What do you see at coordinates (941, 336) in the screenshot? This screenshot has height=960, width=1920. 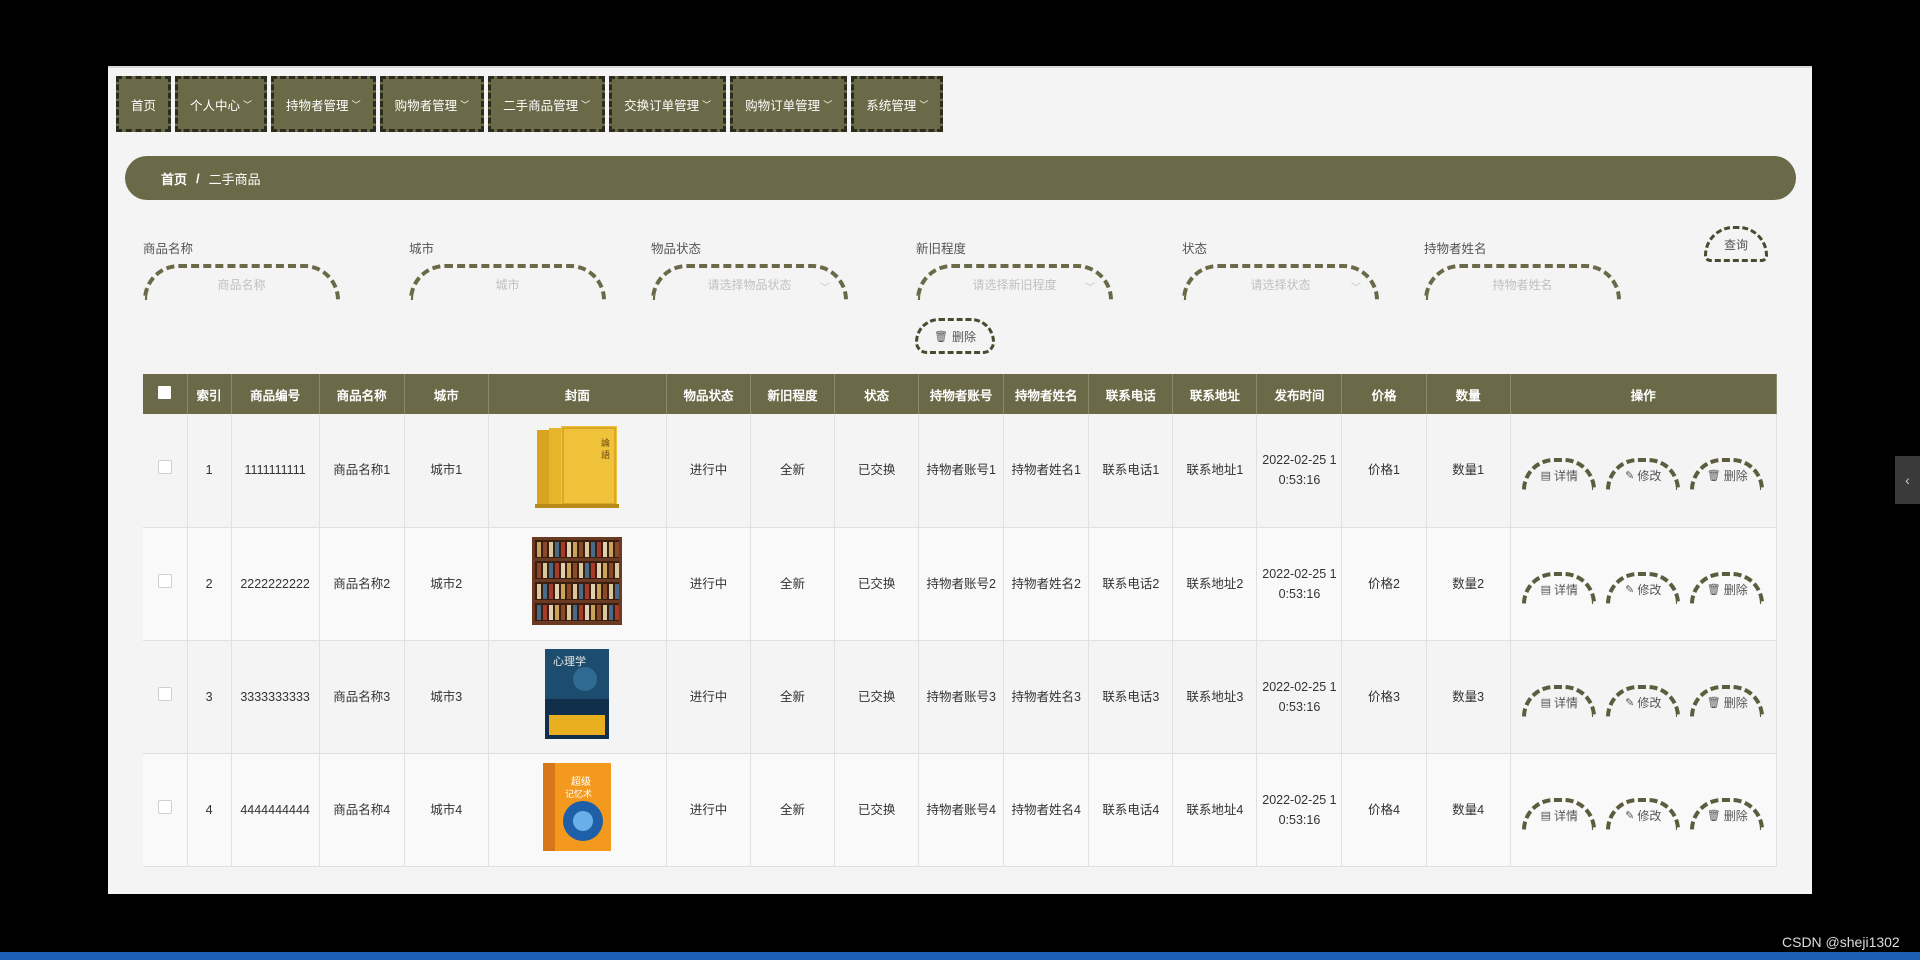 I see `trash-icon: 🗑` at bounding box center [941, 336].